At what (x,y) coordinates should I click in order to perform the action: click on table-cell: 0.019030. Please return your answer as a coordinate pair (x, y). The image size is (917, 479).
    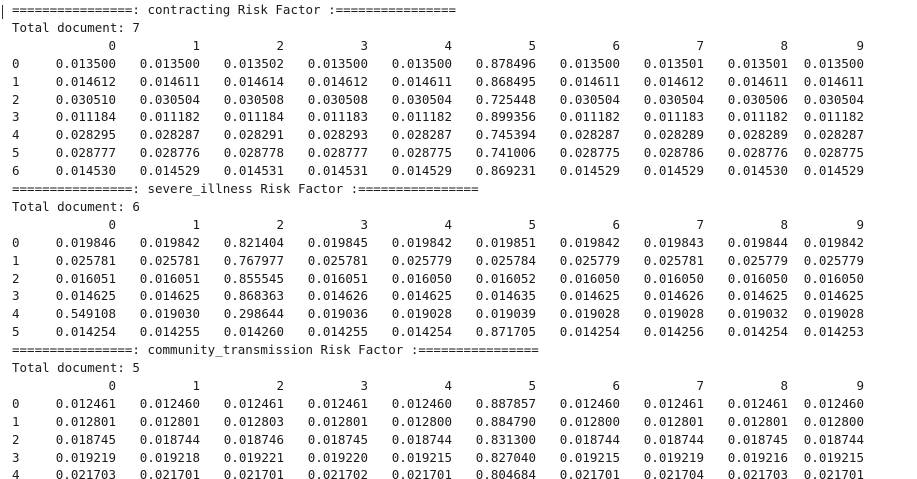
    Looking at the image, I should click on (169, 314).